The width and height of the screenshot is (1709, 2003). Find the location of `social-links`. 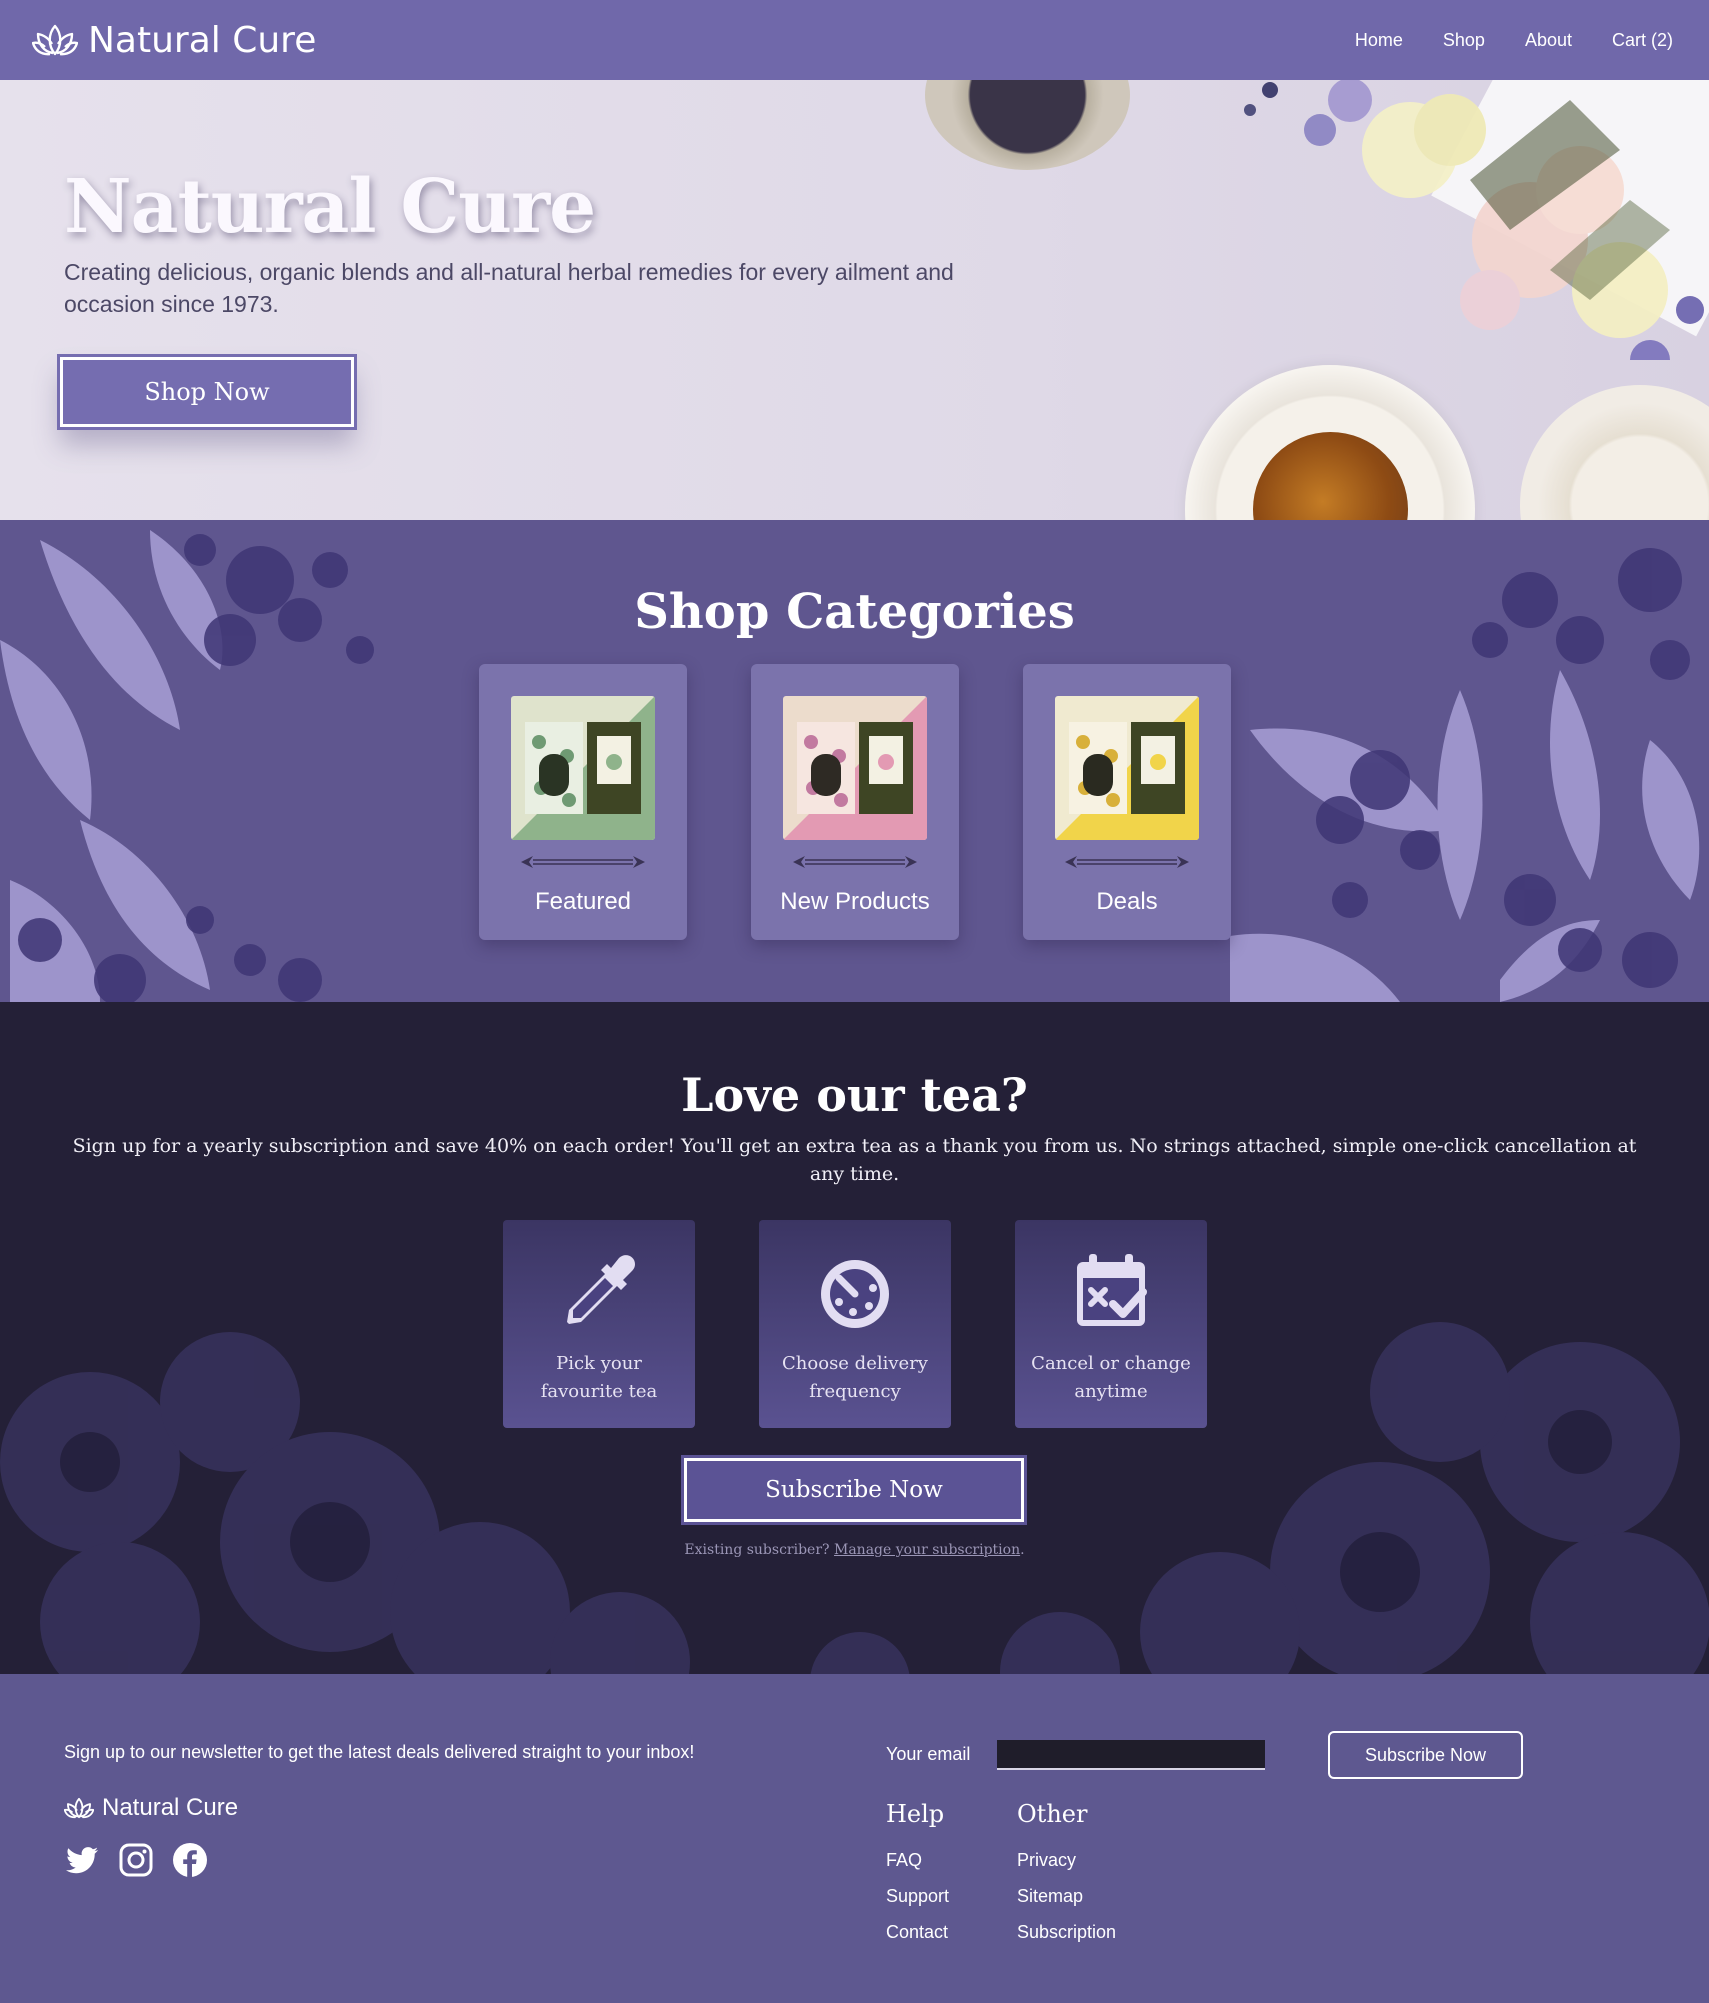

social-links is located at coordinates (136, 1860).